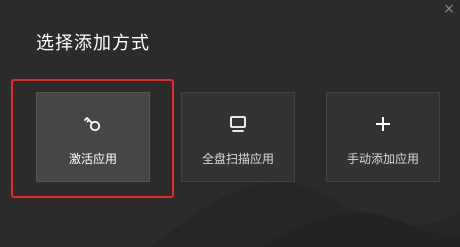 The width and height of the screenshot is (460, 247). I want to click on option-label: 全盘扫描应用, so click(237, 159).